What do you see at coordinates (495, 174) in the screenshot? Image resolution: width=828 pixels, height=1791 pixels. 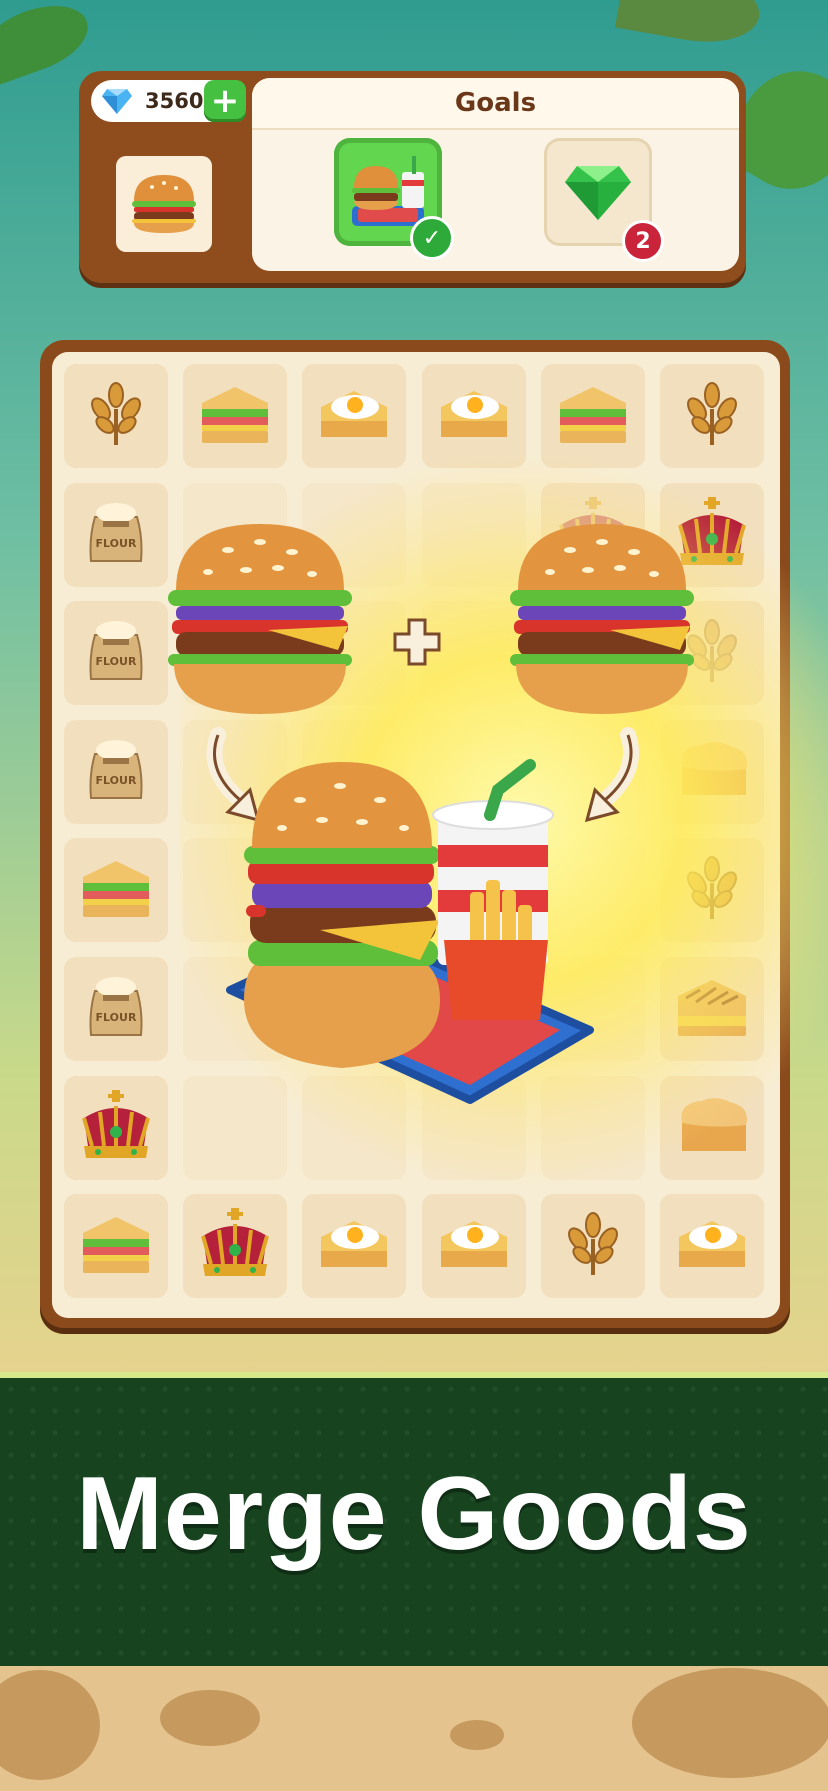 I see `goals-card: Goals ✓ 2` at bounding box center [495, 174].